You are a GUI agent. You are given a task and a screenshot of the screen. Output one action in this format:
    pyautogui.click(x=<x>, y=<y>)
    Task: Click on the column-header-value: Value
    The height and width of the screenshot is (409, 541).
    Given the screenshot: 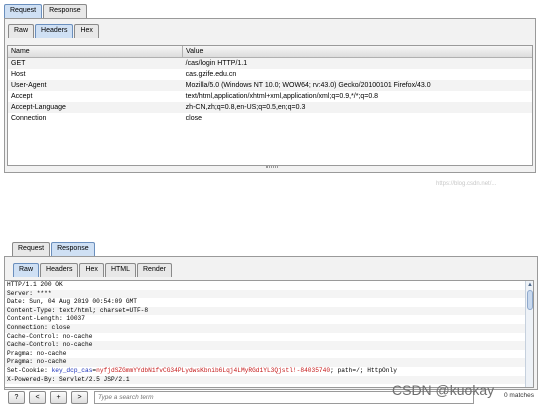 What is the action you would take?
    pyautogui.click(x=193, y=51)
    